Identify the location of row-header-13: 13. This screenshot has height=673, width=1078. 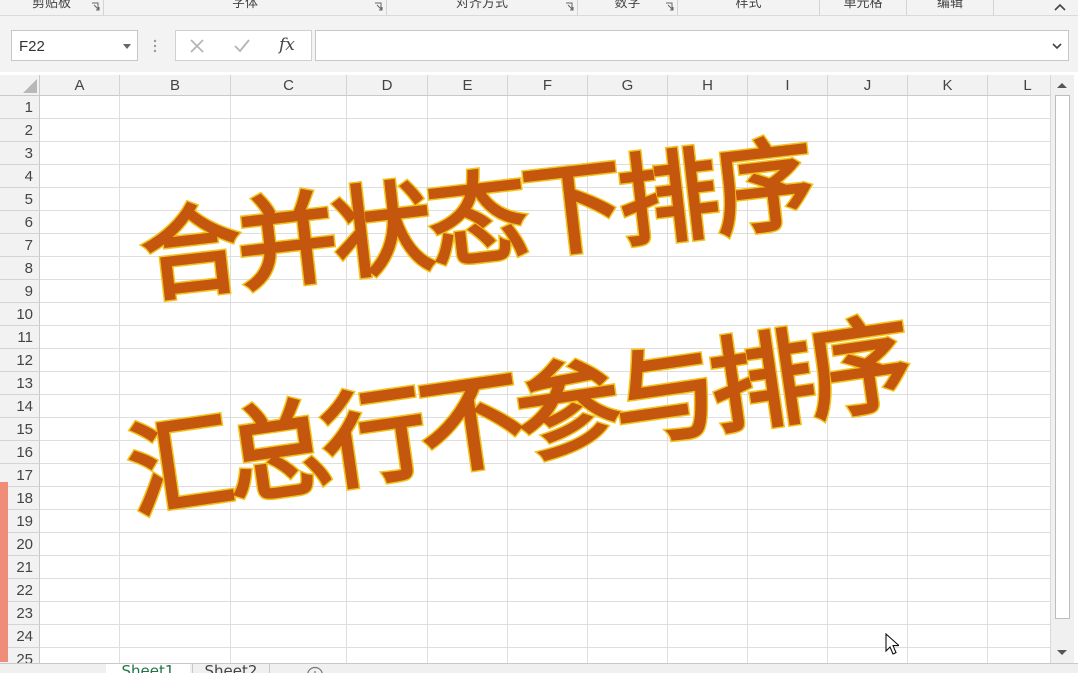
(20, 383).